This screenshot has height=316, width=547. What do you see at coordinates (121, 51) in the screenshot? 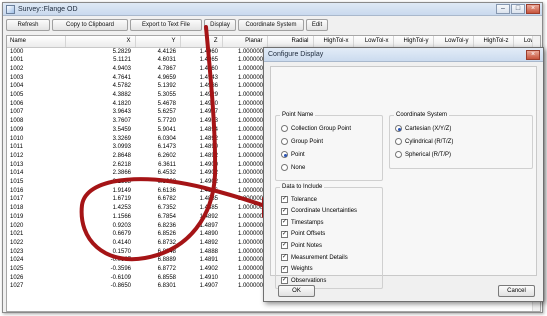
I see `table-cell: 5.2829` at bounding box center [121, 51].